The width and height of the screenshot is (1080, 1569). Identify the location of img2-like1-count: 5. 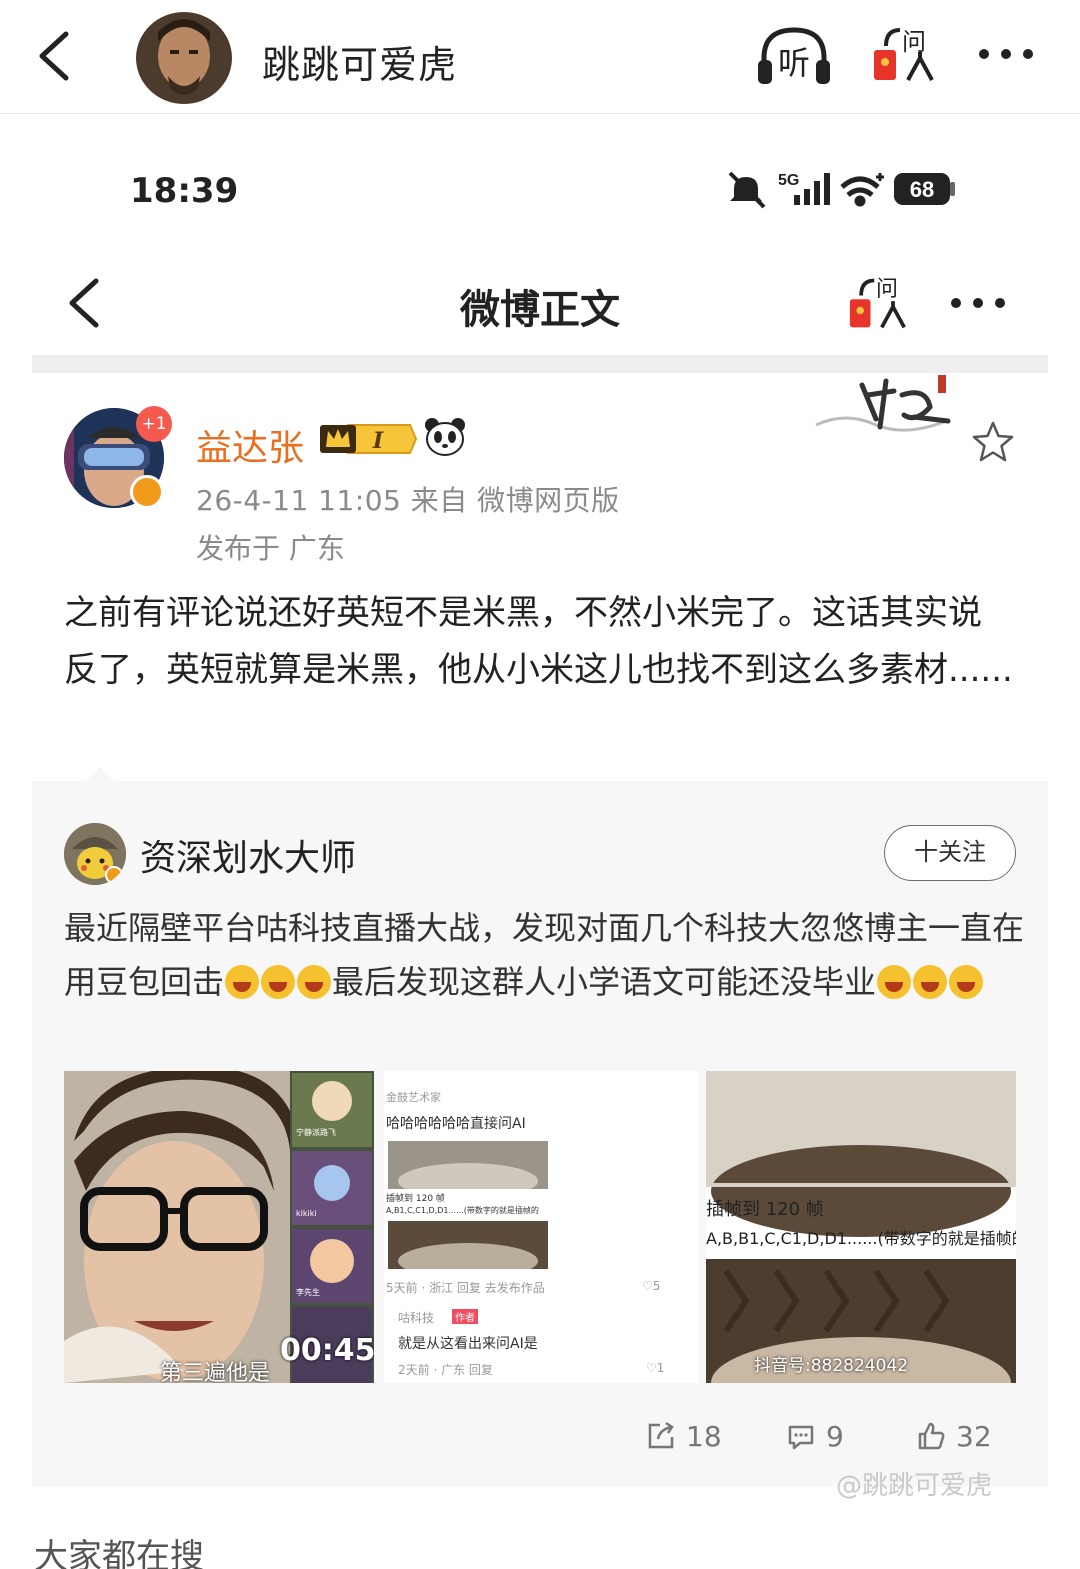
(656, 1286).